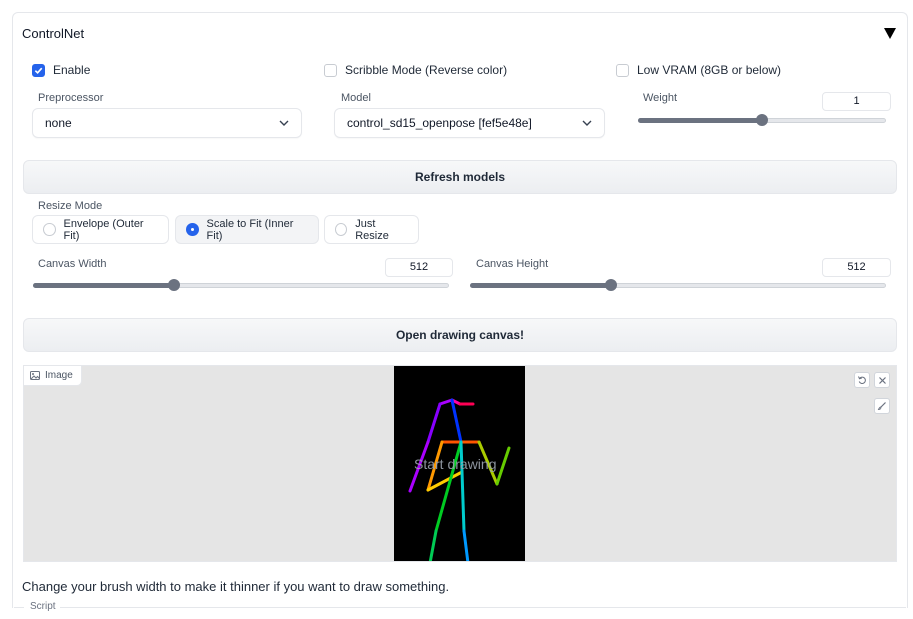 The height and width of the screenshot is (619, 913). What do you see at coordinates (167, 123) in the screenshot?
I see `preprocessor-select: none` at bounding box center [167, 123].